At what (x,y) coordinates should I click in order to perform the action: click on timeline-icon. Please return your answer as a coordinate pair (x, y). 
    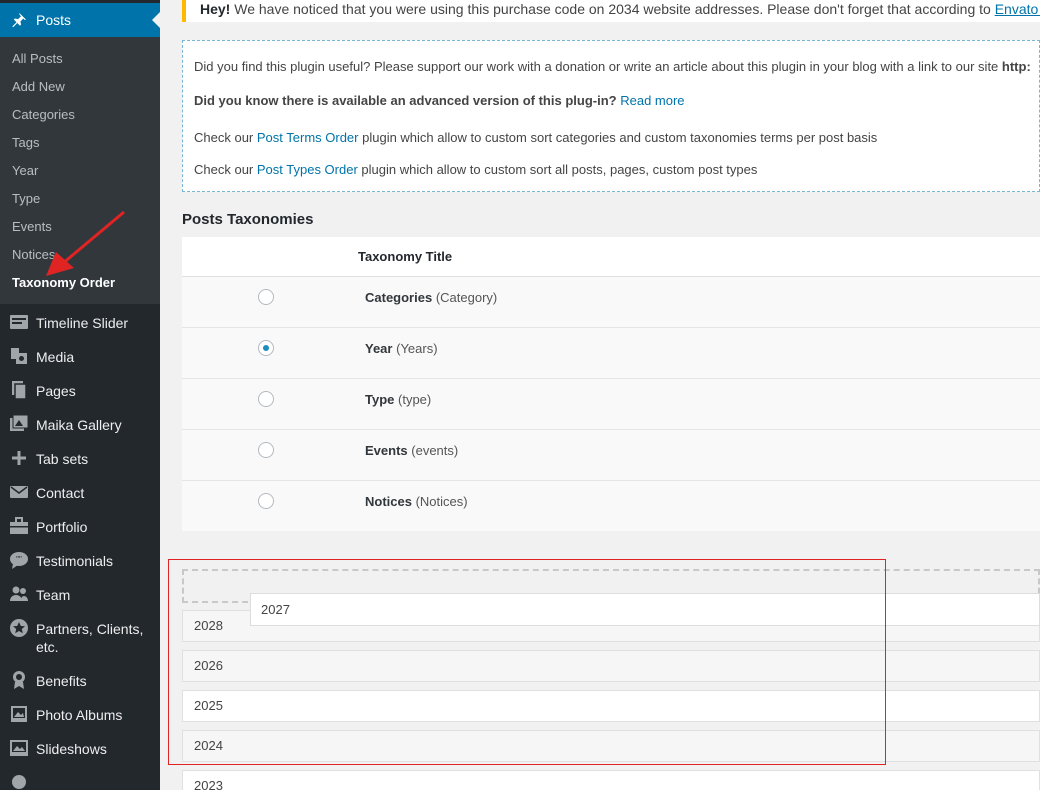
    Looking at the image, I should click on (19, 322).